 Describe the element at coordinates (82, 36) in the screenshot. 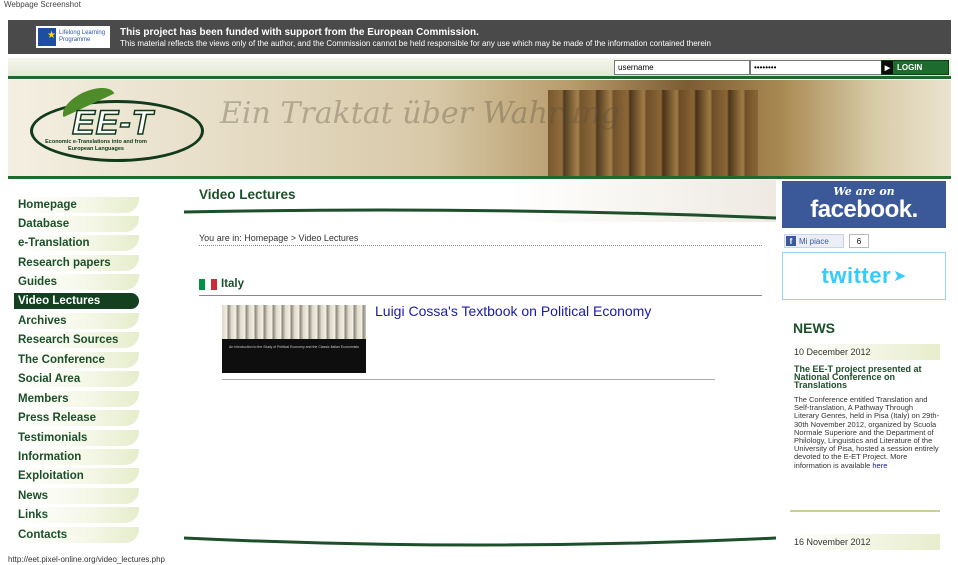

I see `programme-name: Lifelong Learning Programme` at that location.